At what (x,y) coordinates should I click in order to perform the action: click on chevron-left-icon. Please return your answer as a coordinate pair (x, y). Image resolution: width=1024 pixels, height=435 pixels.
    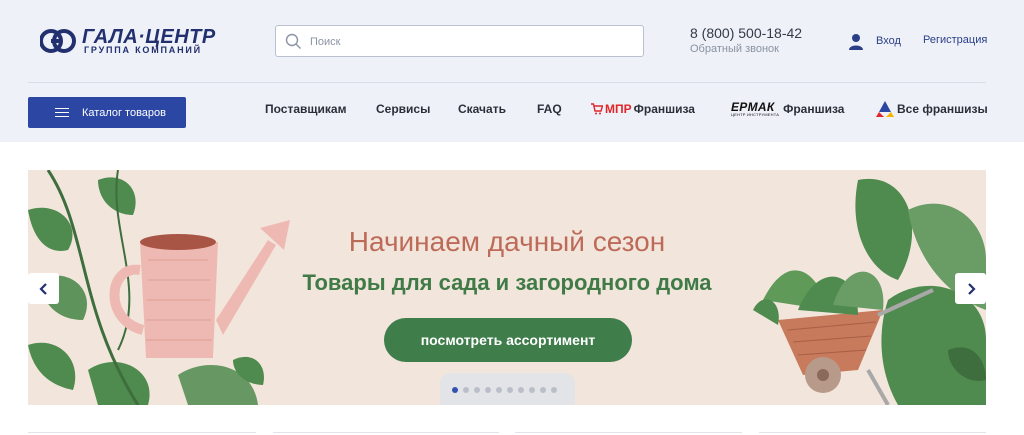
    Looking at the image, I should click on (42, 288).